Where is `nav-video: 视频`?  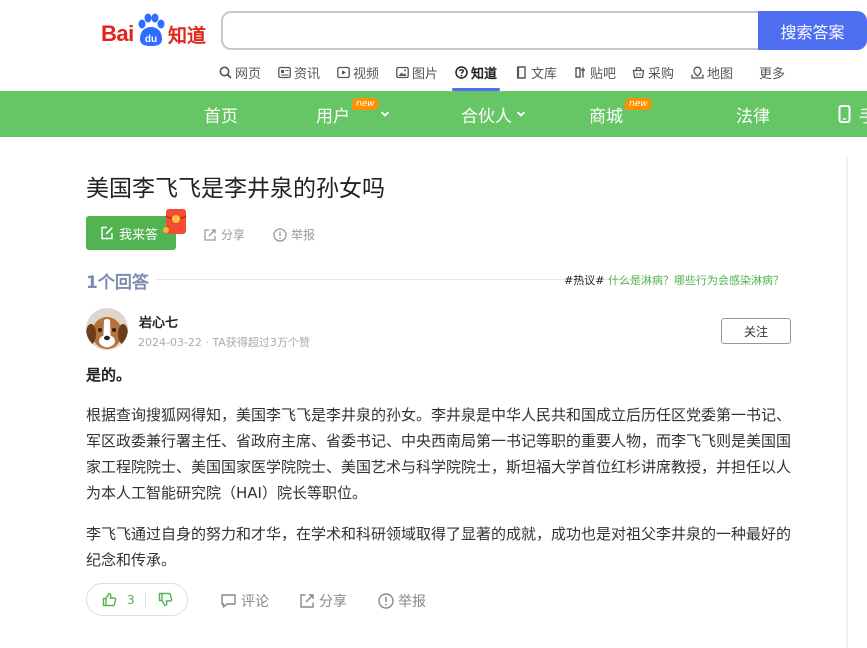
nav-video: 视频 is located at coordinates (358, 77).